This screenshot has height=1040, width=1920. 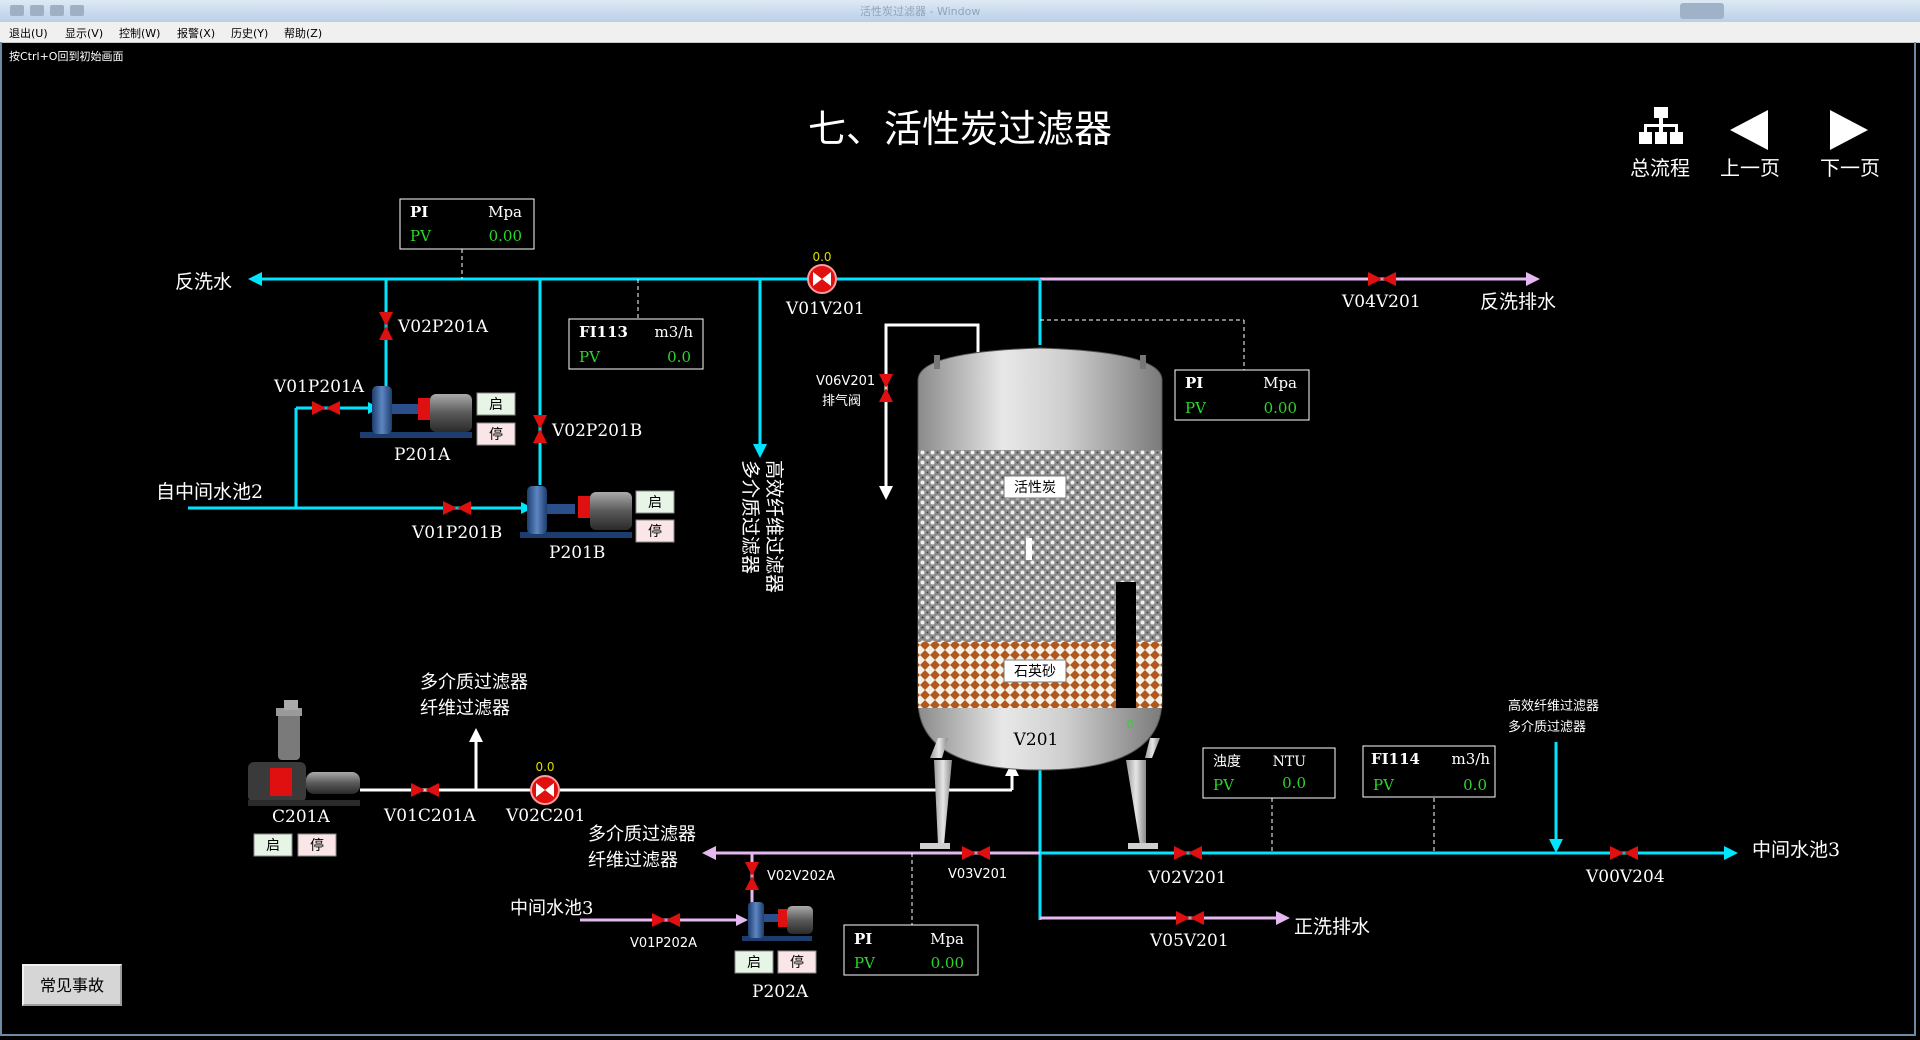 I want to click on pi-tank-unit: Mpa, so click(x=1280, y=383).